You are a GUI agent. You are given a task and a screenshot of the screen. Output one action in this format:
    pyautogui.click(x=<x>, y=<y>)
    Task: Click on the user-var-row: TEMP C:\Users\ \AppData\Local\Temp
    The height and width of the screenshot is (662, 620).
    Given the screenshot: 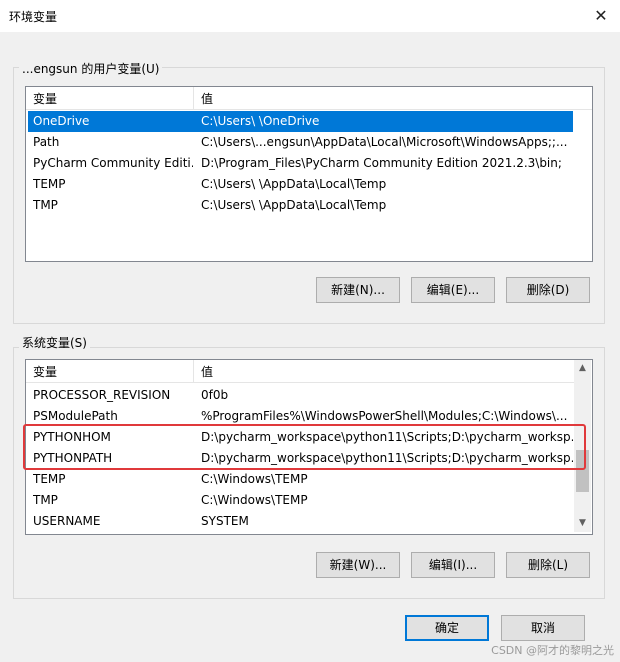 What is the action you would take?
    pyautogui.click(x=300, y=184)
    